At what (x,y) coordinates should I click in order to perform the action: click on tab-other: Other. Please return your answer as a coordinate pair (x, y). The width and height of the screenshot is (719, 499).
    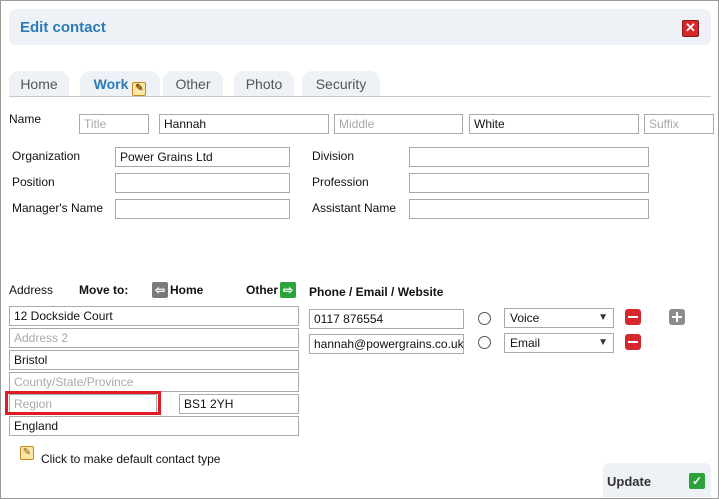
    Looking at the image, I should click on (193, 84).